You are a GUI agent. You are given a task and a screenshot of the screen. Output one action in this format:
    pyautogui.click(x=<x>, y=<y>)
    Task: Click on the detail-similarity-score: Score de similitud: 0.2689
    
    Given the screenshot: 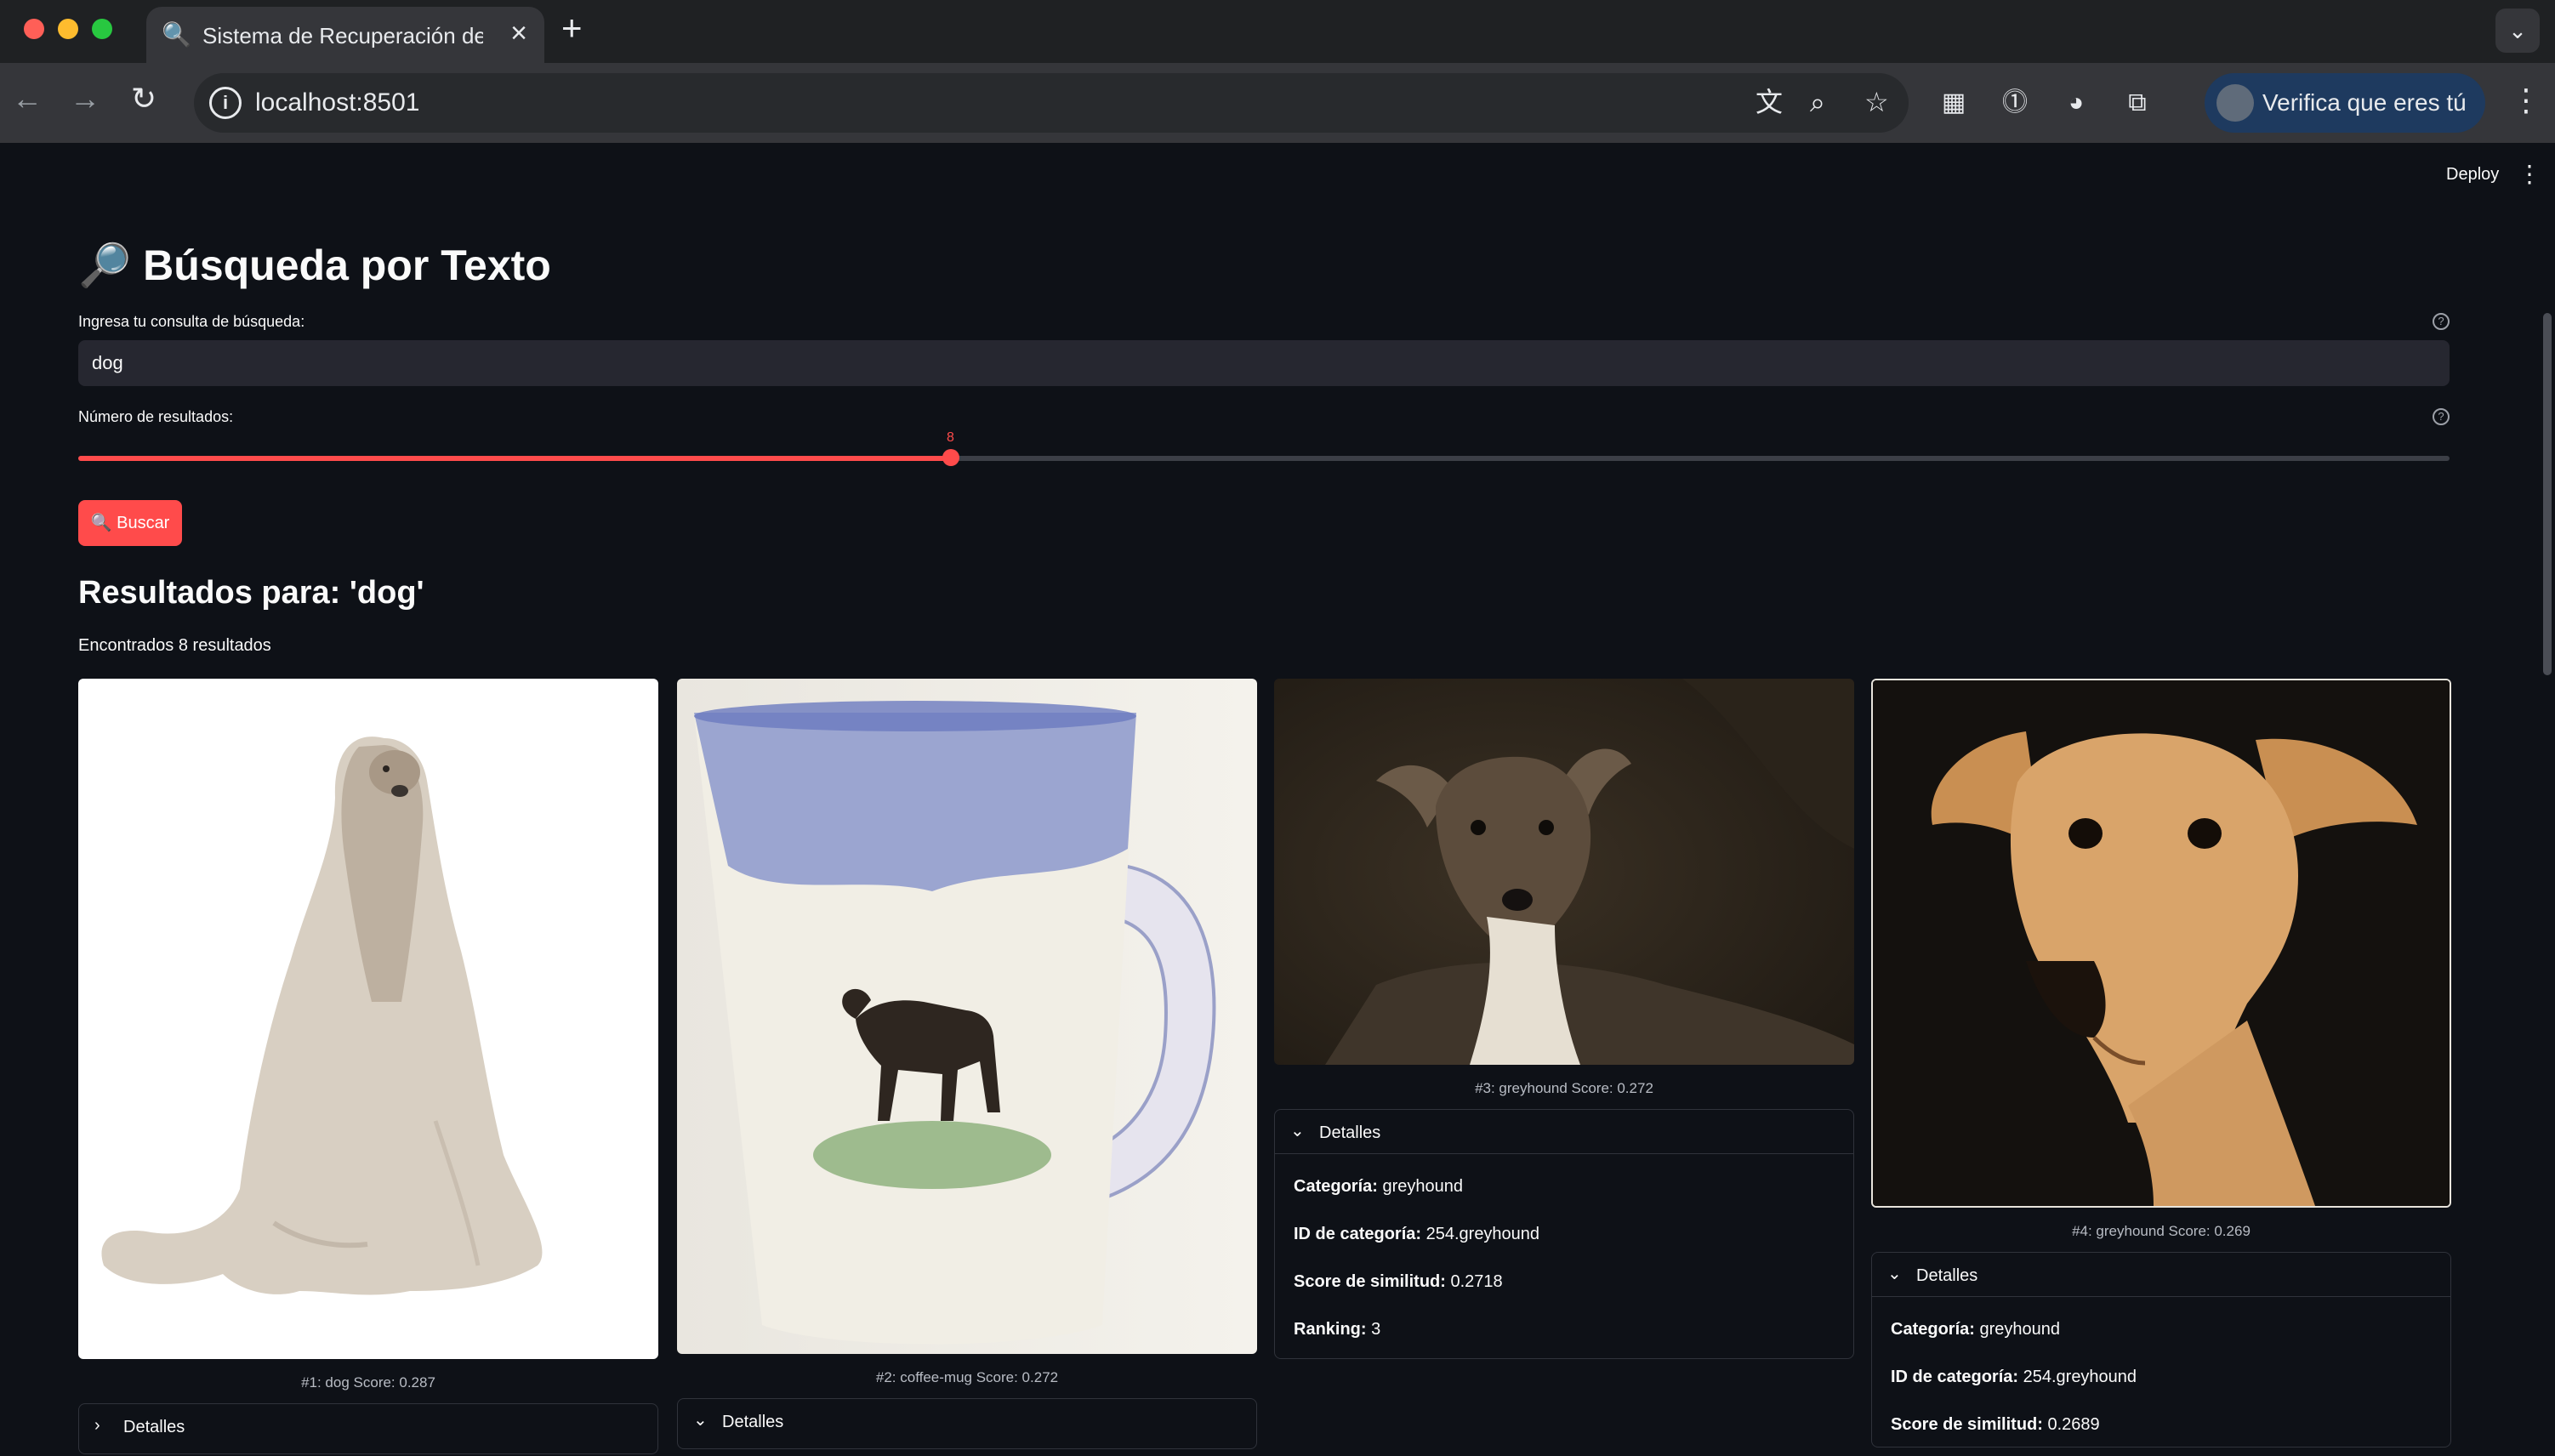 What is the action you would take?
    pyautogui.click(x=1995, y=1424)
    